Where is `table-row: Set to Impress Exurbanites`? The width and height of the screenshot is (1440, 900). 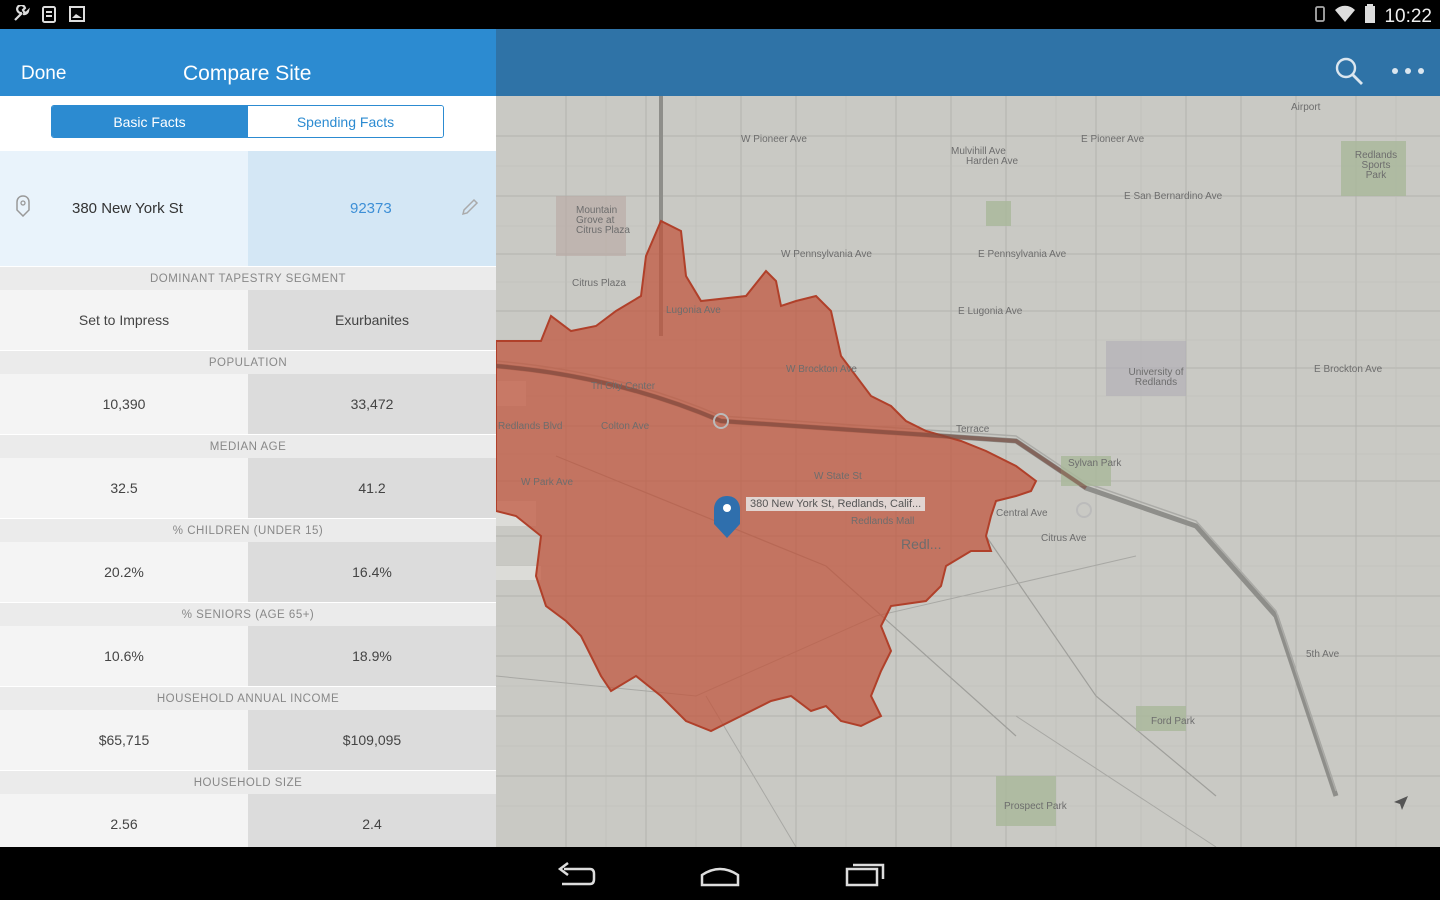
table-row: Set to Impress Exurbanites is located at coordinates (248, 320).